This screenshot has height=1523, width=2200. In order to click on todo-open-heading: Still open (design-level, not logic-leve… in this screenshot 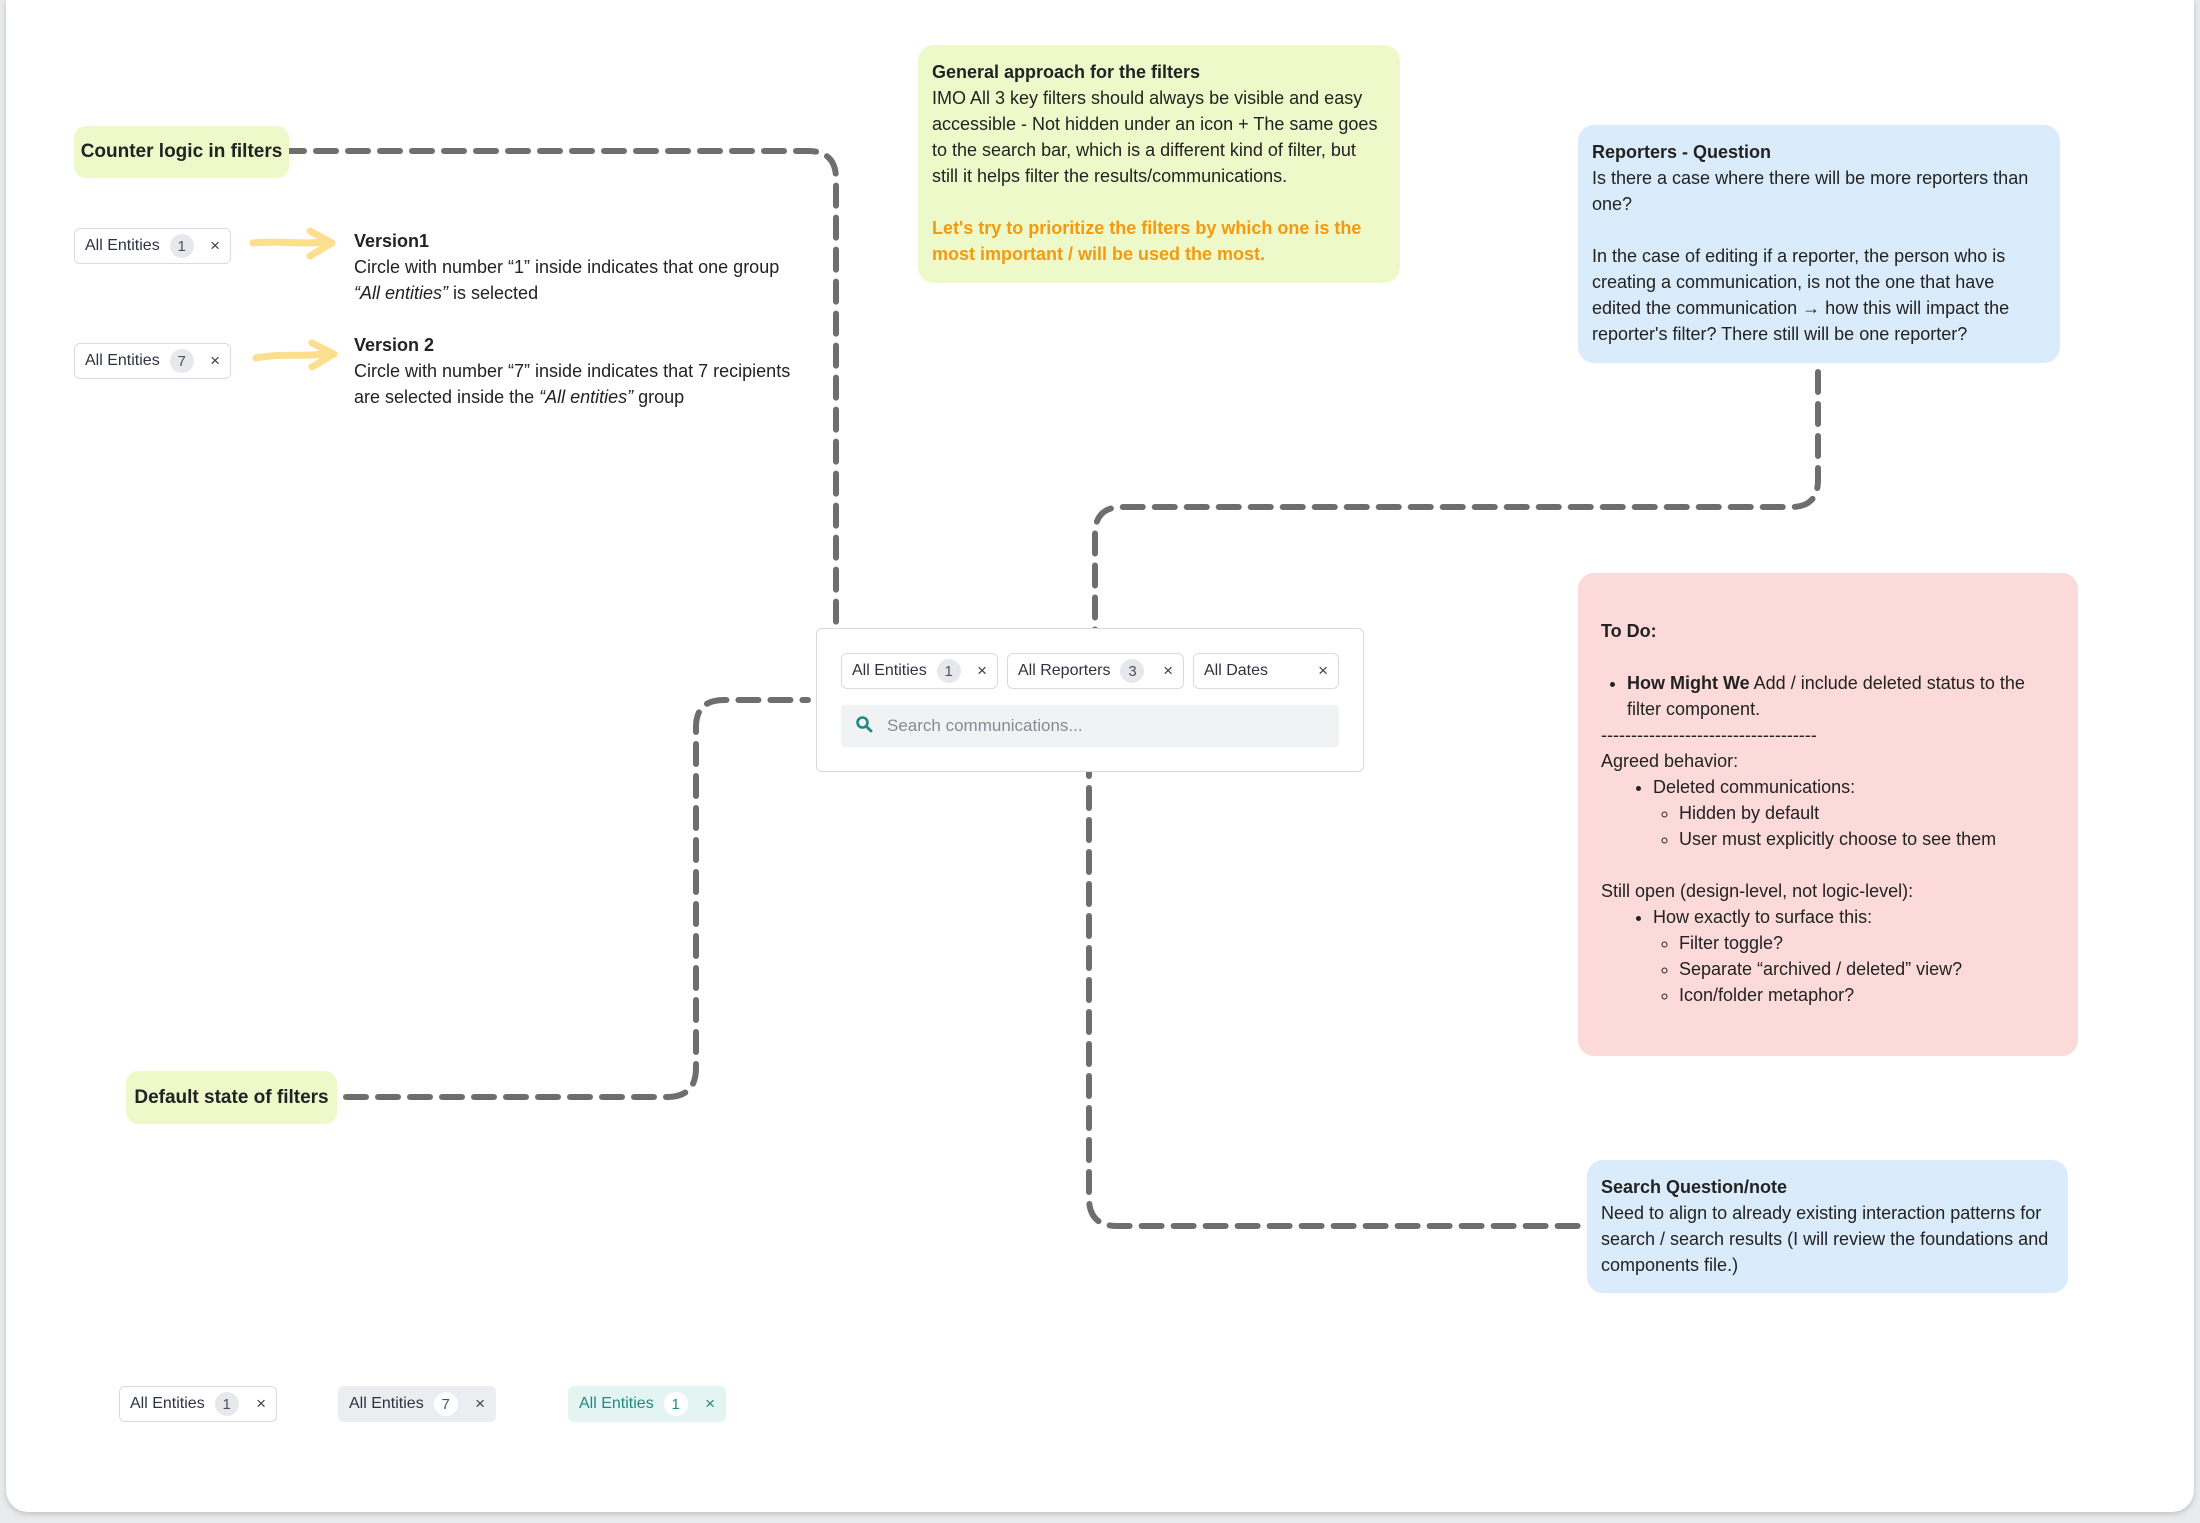, I will do `click(1757, 891)`.